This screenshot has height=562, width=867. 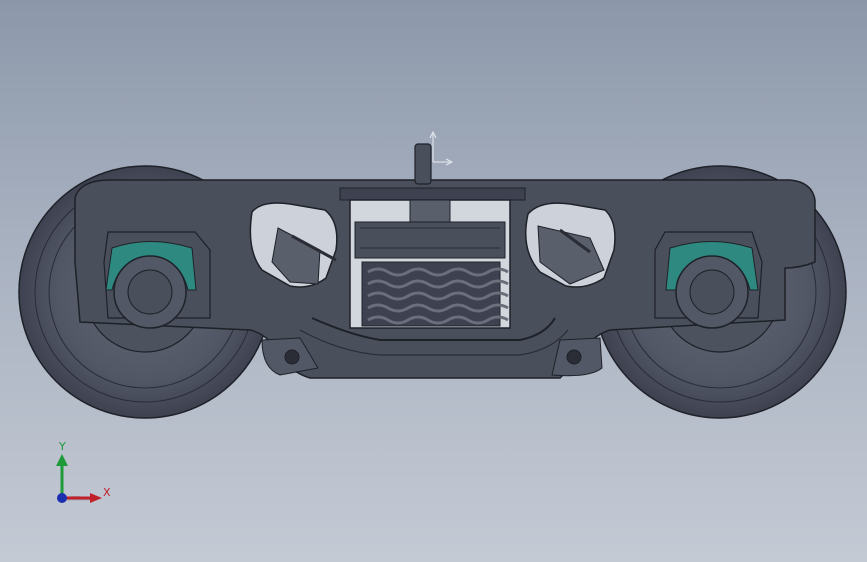 What do you see at coordinates (435, 294) in the screenshot?
I see `spring-nest` at bounding box center [435, 294].